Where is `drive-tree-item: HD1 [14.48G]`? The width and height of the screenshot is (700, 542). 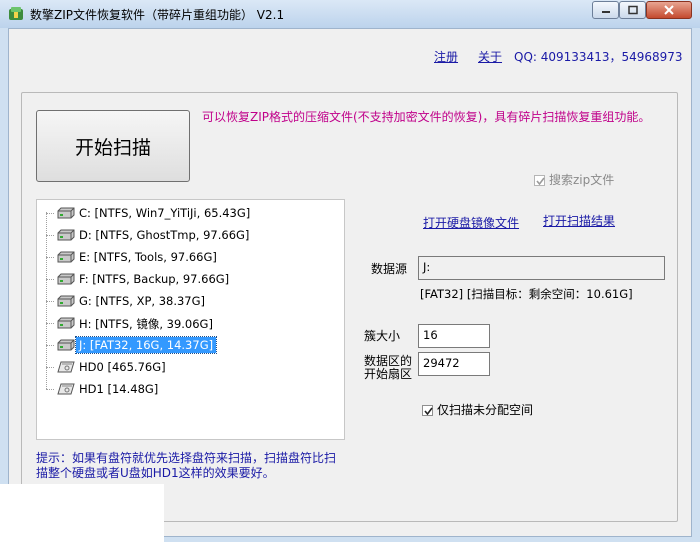
drive-tree-item: HD1 [14.48G] is located at coordinates (191, 389).